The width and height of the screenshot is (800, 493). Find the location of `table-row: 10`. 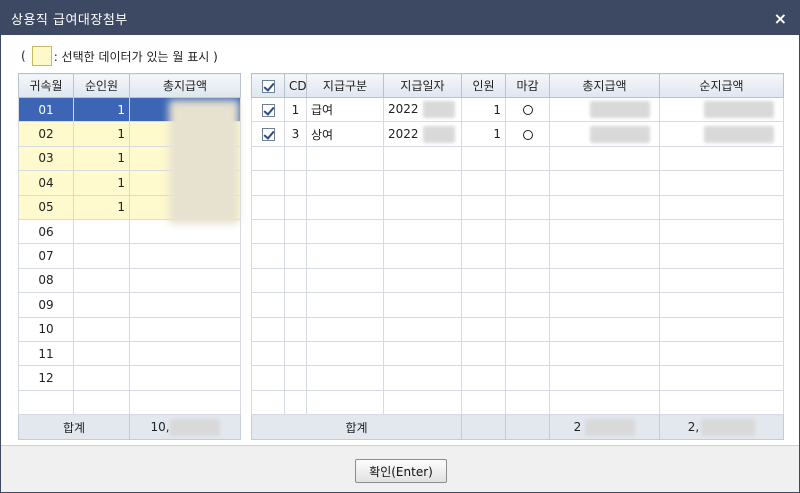

table-row: 10 is located at coordinates (129, 329).